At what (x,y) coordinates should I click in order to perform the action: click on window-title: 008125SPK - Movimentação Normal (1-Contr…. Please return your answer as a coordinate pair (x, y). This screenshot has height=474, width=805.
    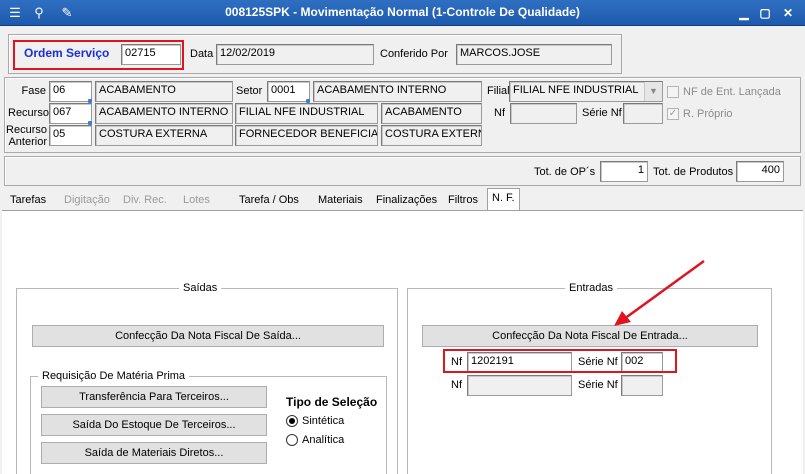
    Looking at the image, I should click on (402, 12).